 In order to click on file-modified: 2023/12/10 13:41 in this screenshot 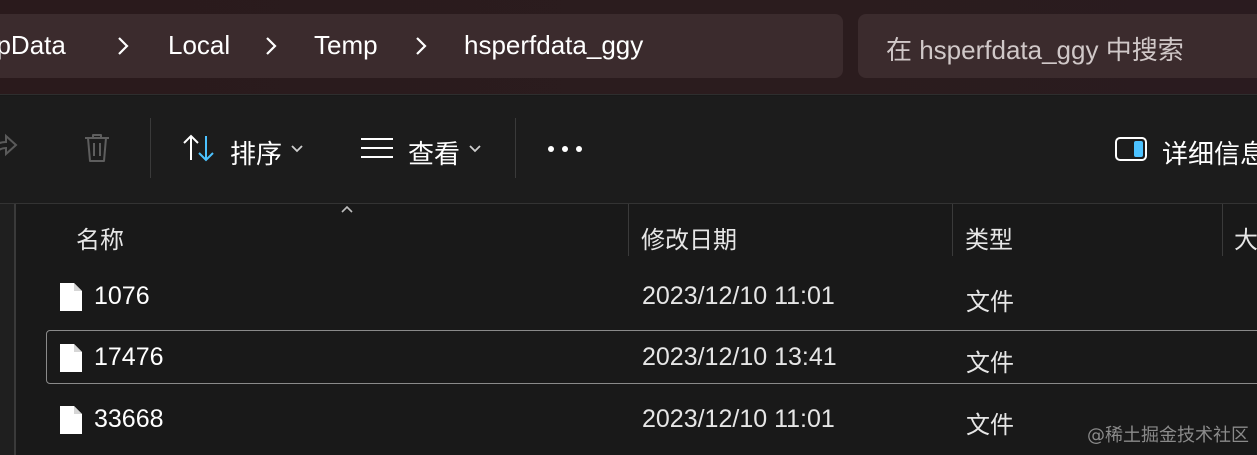, I will do `click(739, 357)`.